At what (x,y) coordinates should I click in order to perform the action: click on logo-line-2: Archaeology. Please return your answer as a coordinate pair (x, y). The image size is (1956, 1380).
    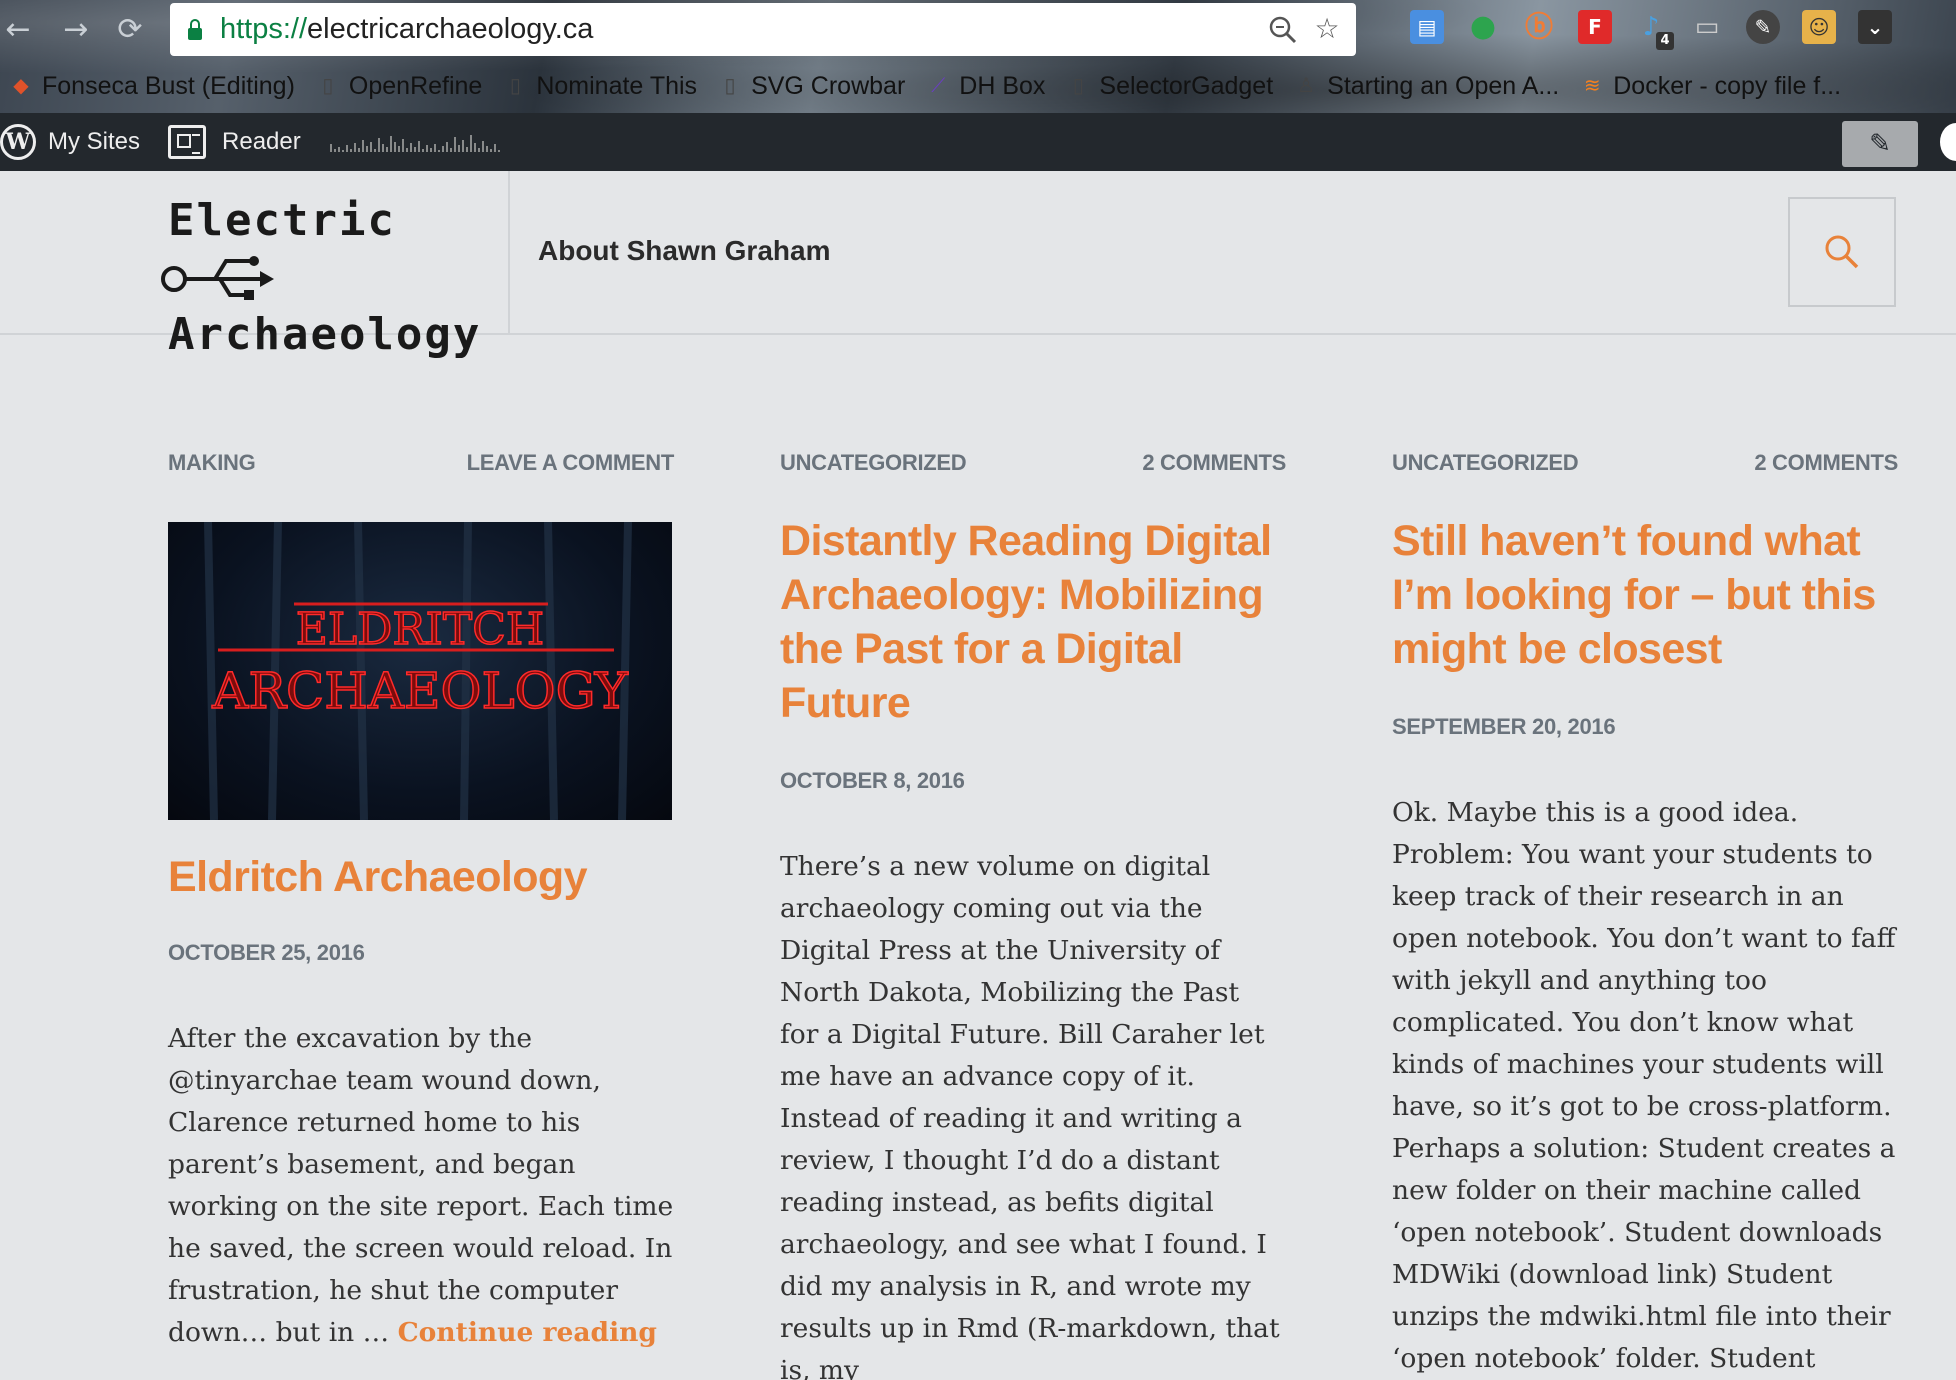
    Looking at the image, I should click on (325, 334).